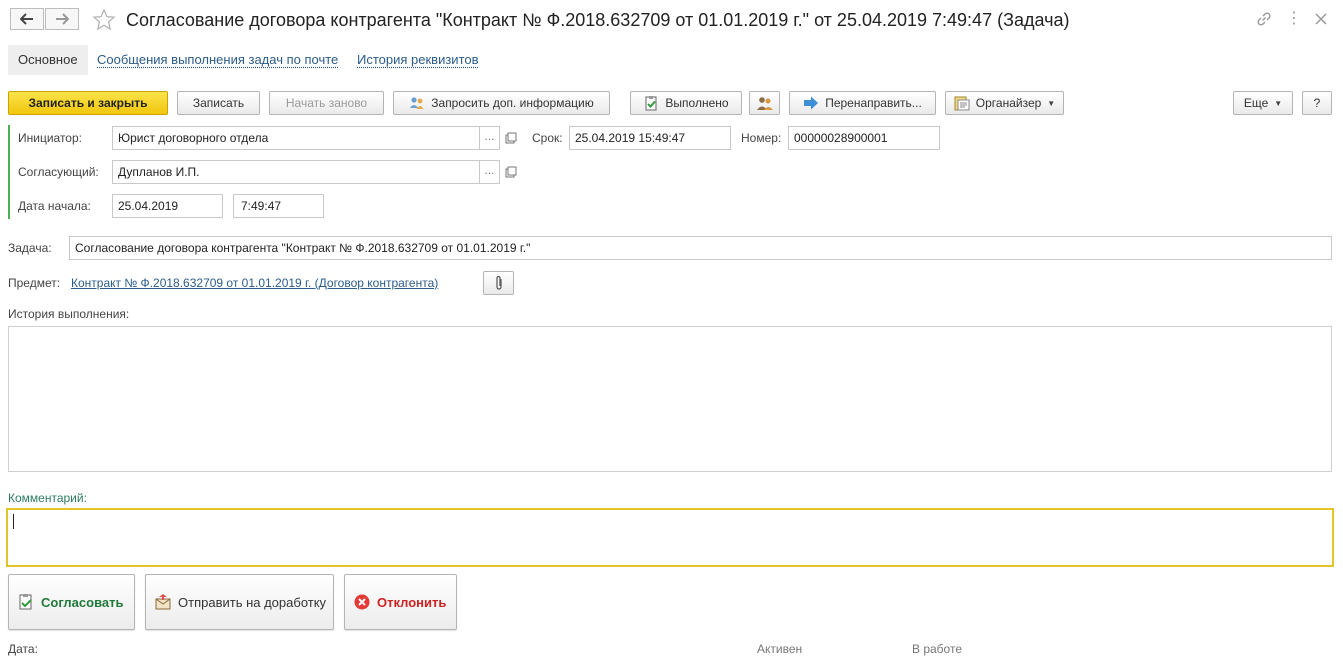  I want to click on approve-button: Согласовать, so click(71, 602).